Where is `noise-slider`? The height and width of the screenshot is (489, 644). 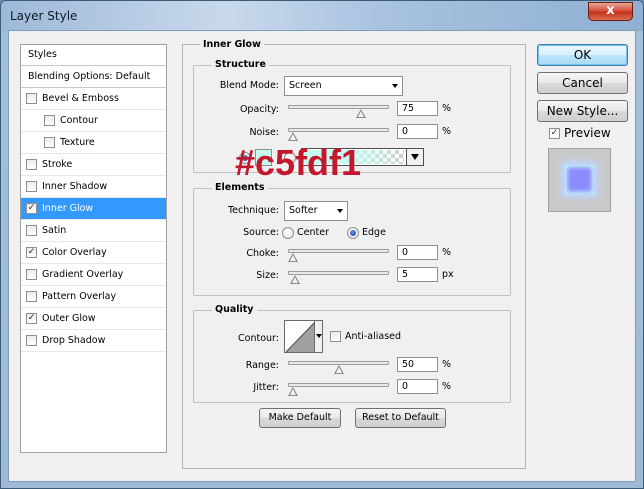
noise-slider is located at coordinates (338, 130).